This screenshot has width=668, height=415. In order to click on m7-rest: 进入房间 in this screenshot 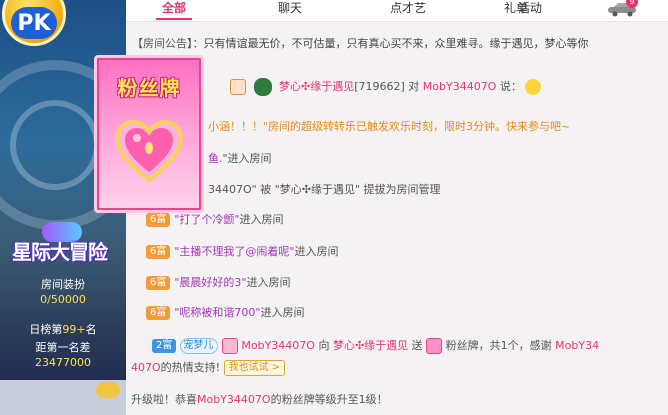, I will do `click(268, 282)`.